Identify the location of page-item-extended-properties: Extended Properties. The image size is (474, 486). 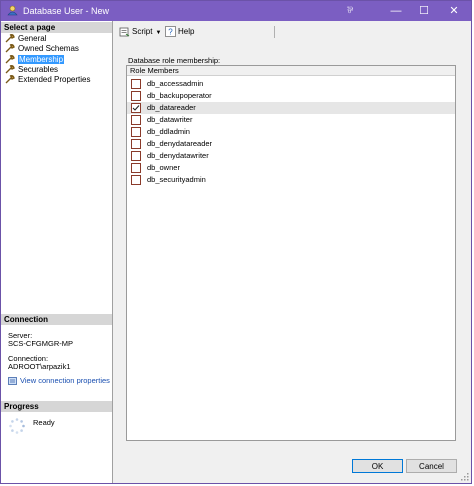
(48, 80).